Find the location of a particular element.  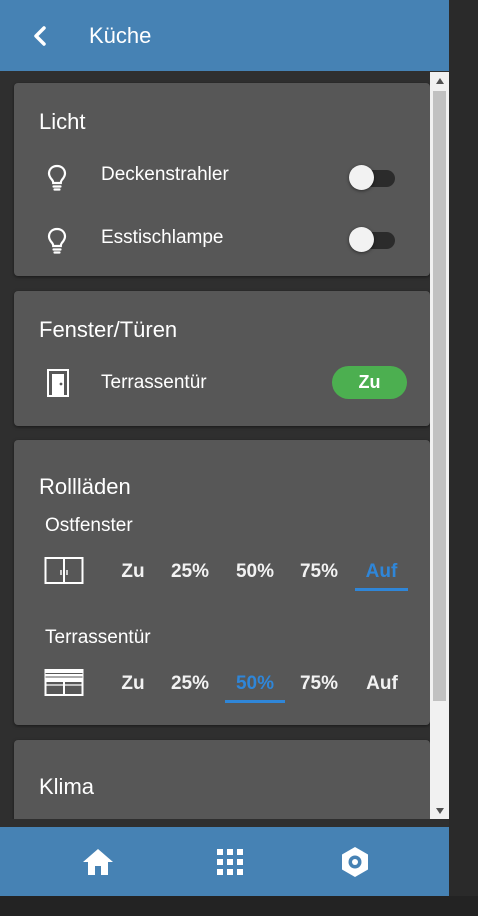

shutter-ostfenster-option-zu: Zu is located at coordinates (133, 572).